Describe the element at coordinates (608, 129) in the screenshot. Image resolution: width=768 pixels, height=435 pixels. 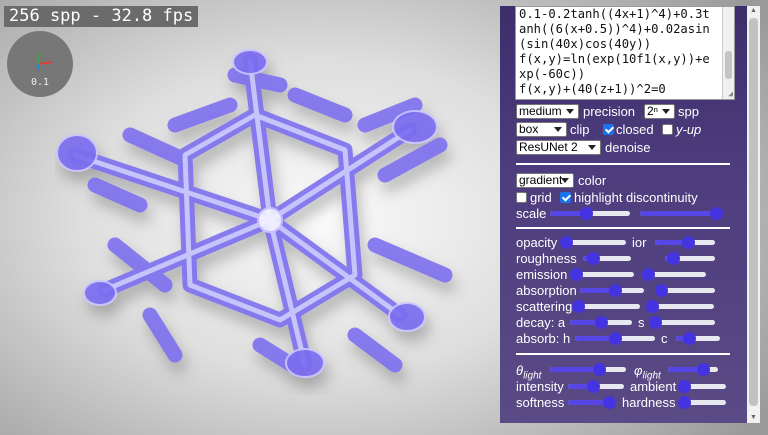
I see `closed-checkbox` at that location.